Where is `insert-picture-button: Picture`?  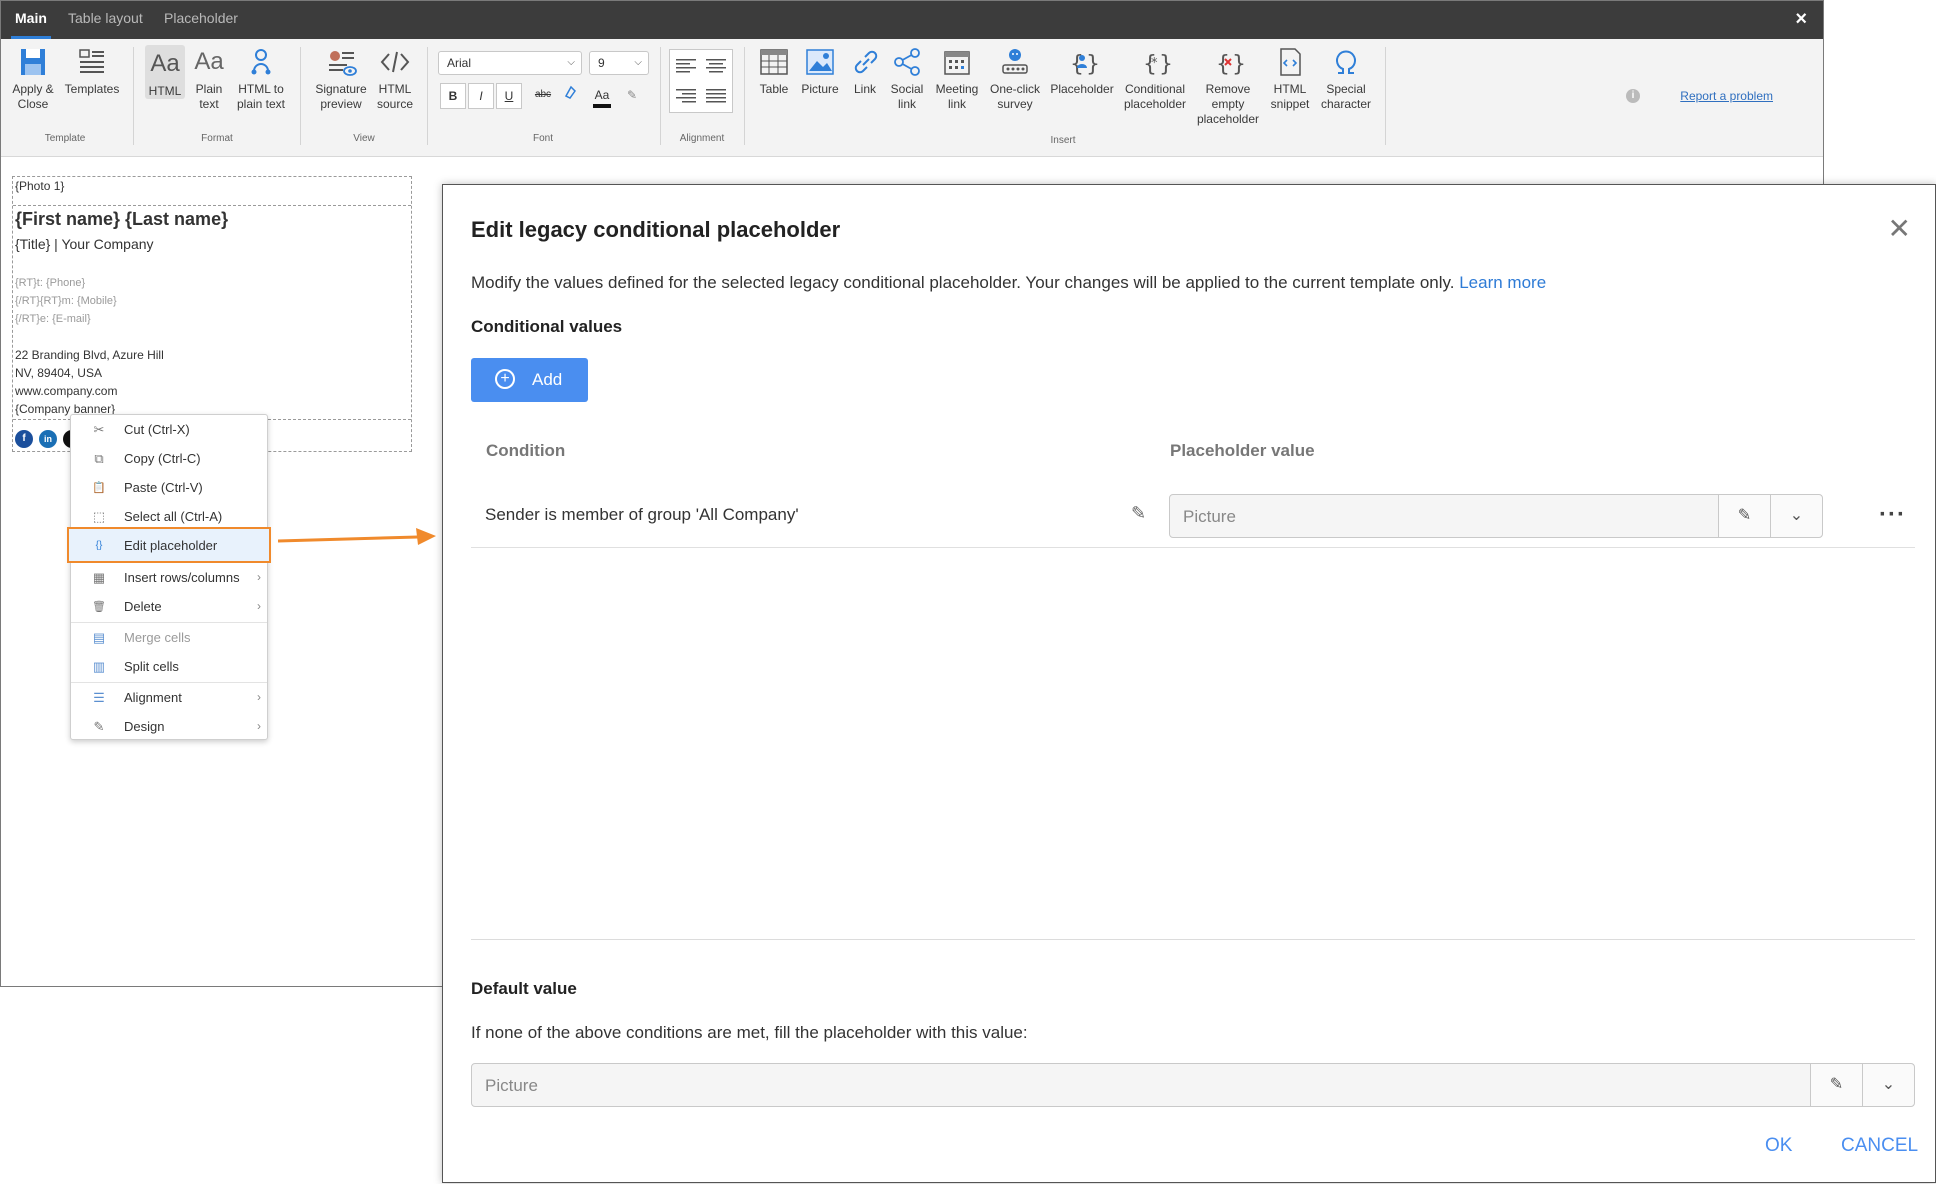 insert-picture-button: Picture is located at coordinates (820, 71).